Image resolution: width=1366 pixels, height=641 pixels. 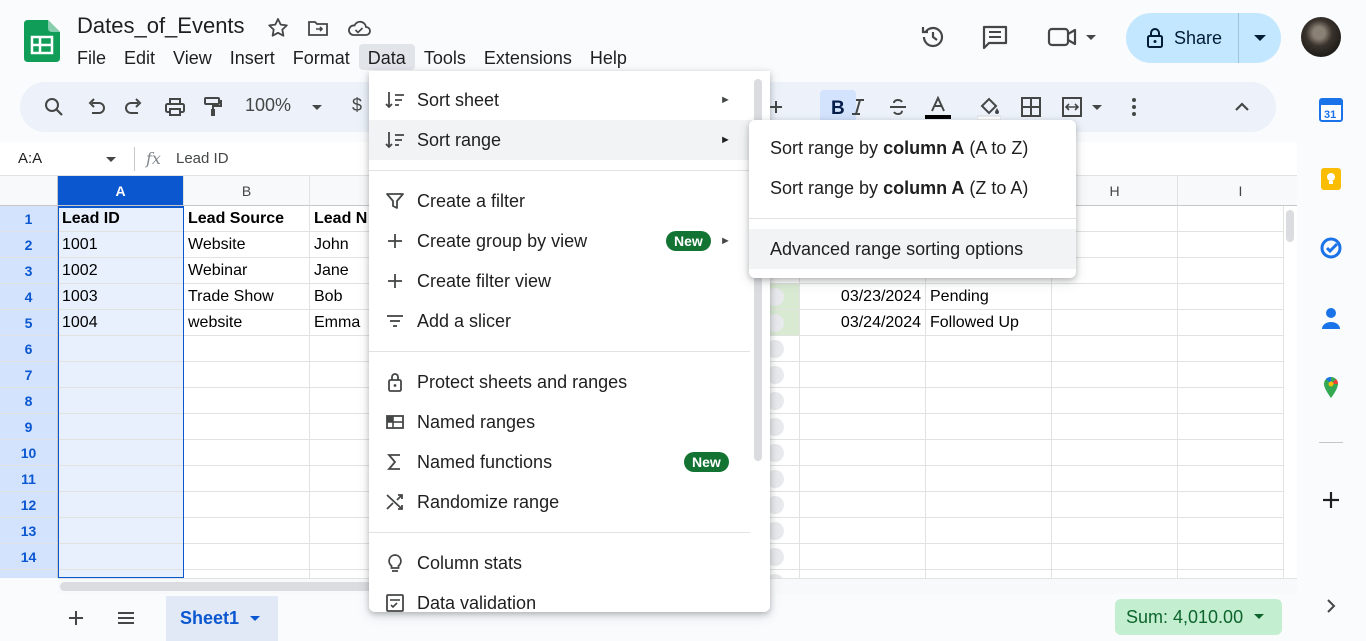 What do you see at coordinates (560, 597) in the screenshot?
I see `menu-item-data-validation: Data validation` at bounding box center [560, 597].